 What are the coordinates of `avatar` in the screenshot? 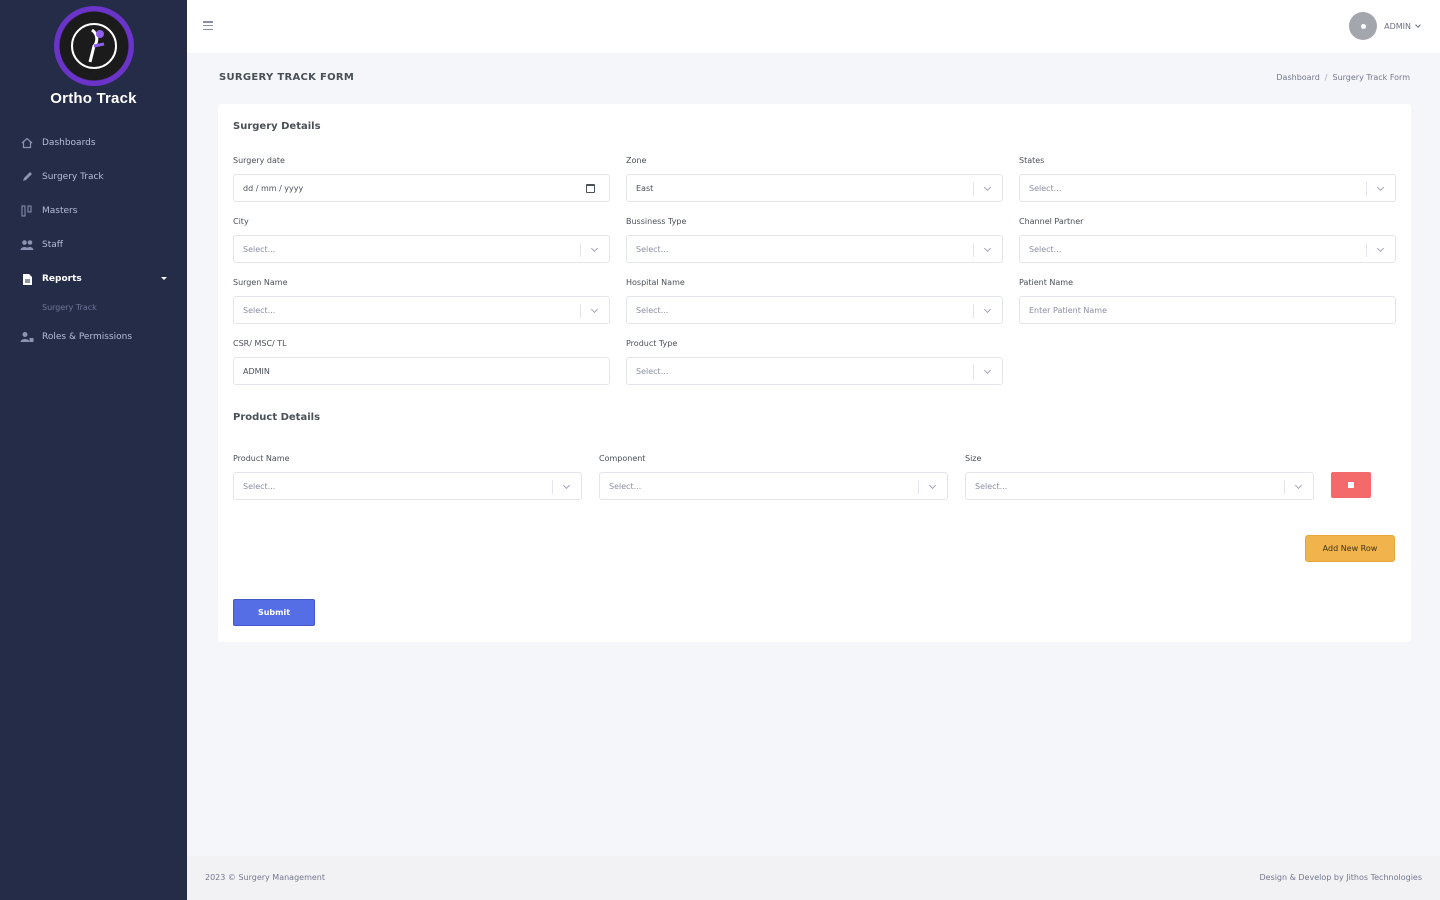 It's located at (1363, 26).